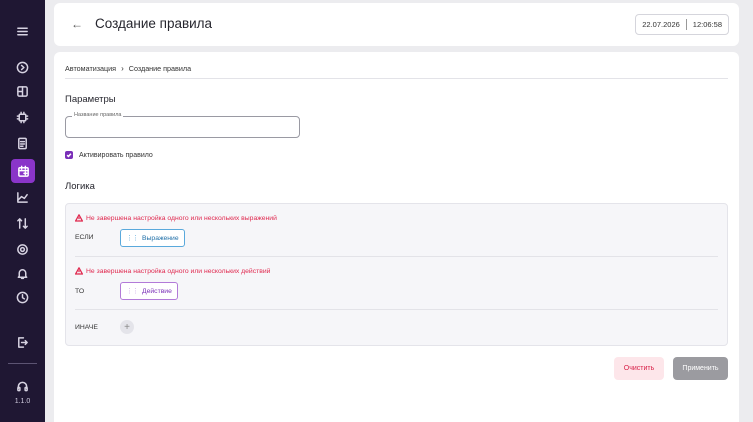  I want to click on chevron-right-icon: ›, so click(122, 68).